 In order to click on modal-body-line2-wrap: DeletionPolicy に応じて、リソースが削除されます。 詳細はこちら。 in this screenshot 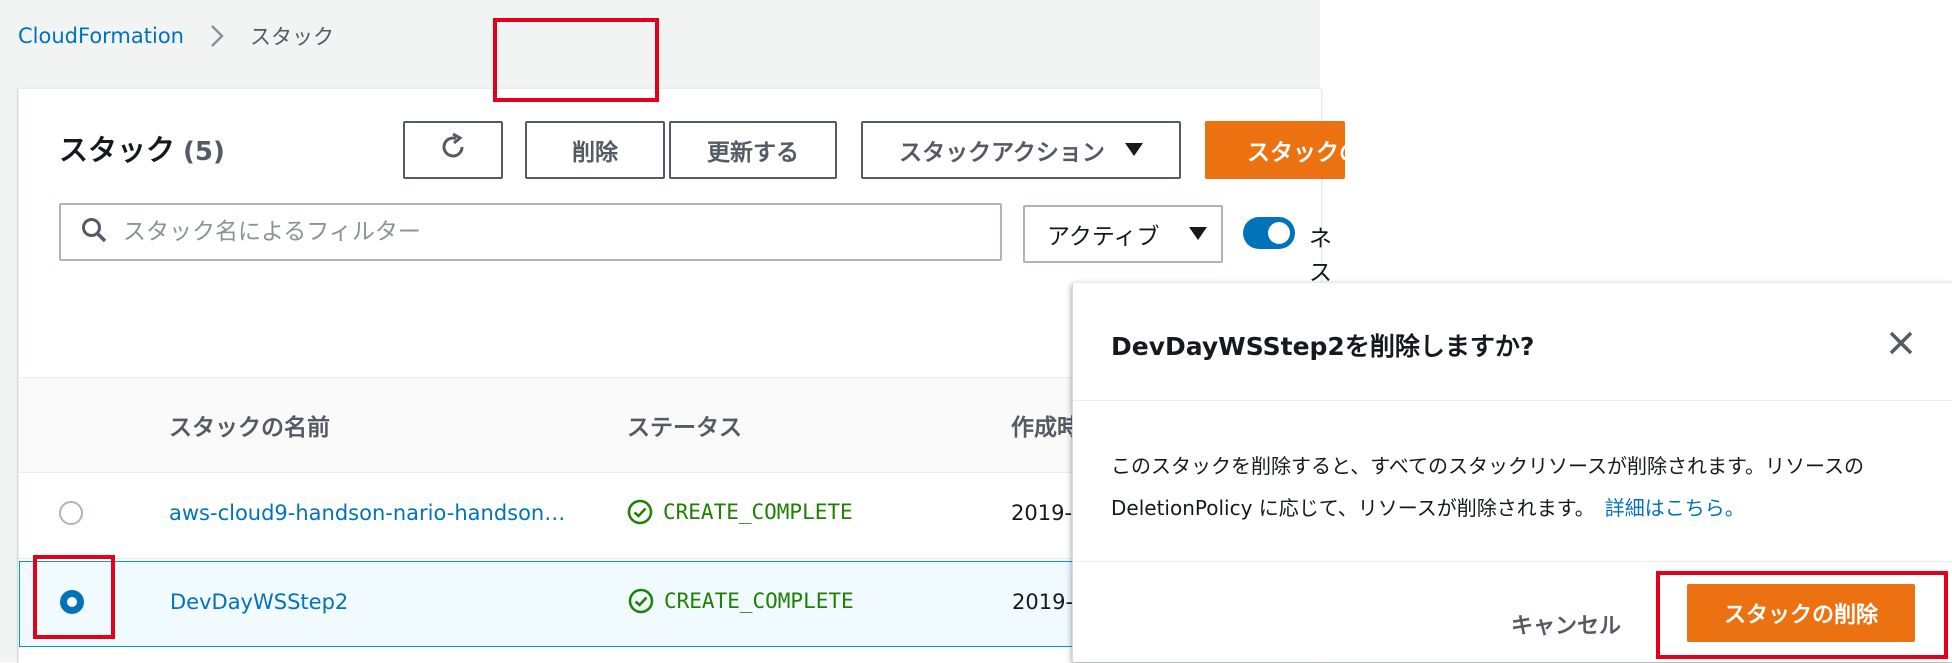, I will do `click(1511, 508)`.